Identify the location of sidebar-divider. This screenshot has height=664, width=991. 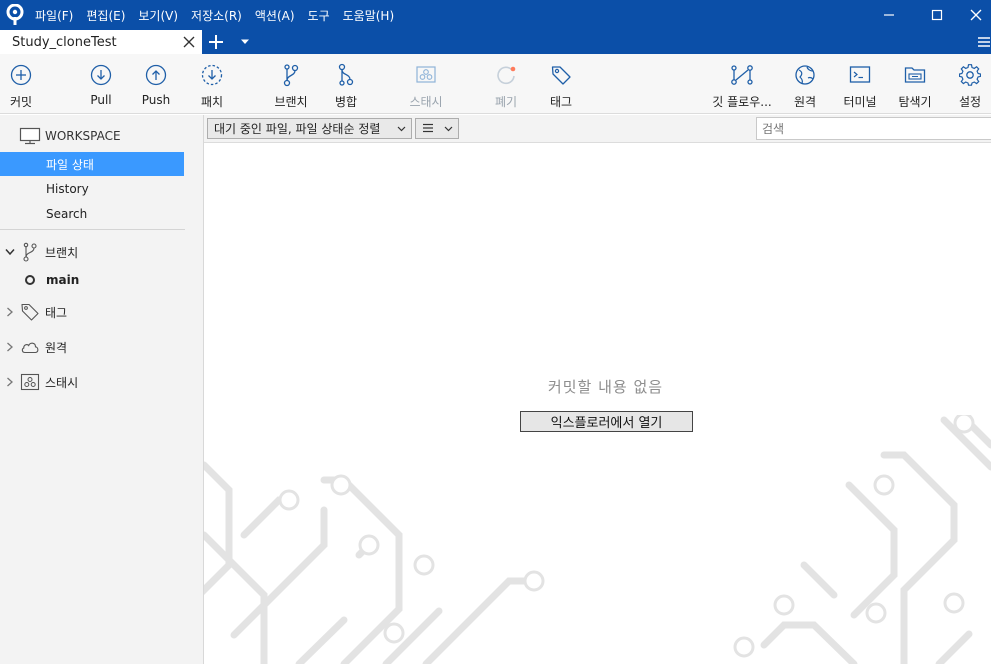
(92, 229).